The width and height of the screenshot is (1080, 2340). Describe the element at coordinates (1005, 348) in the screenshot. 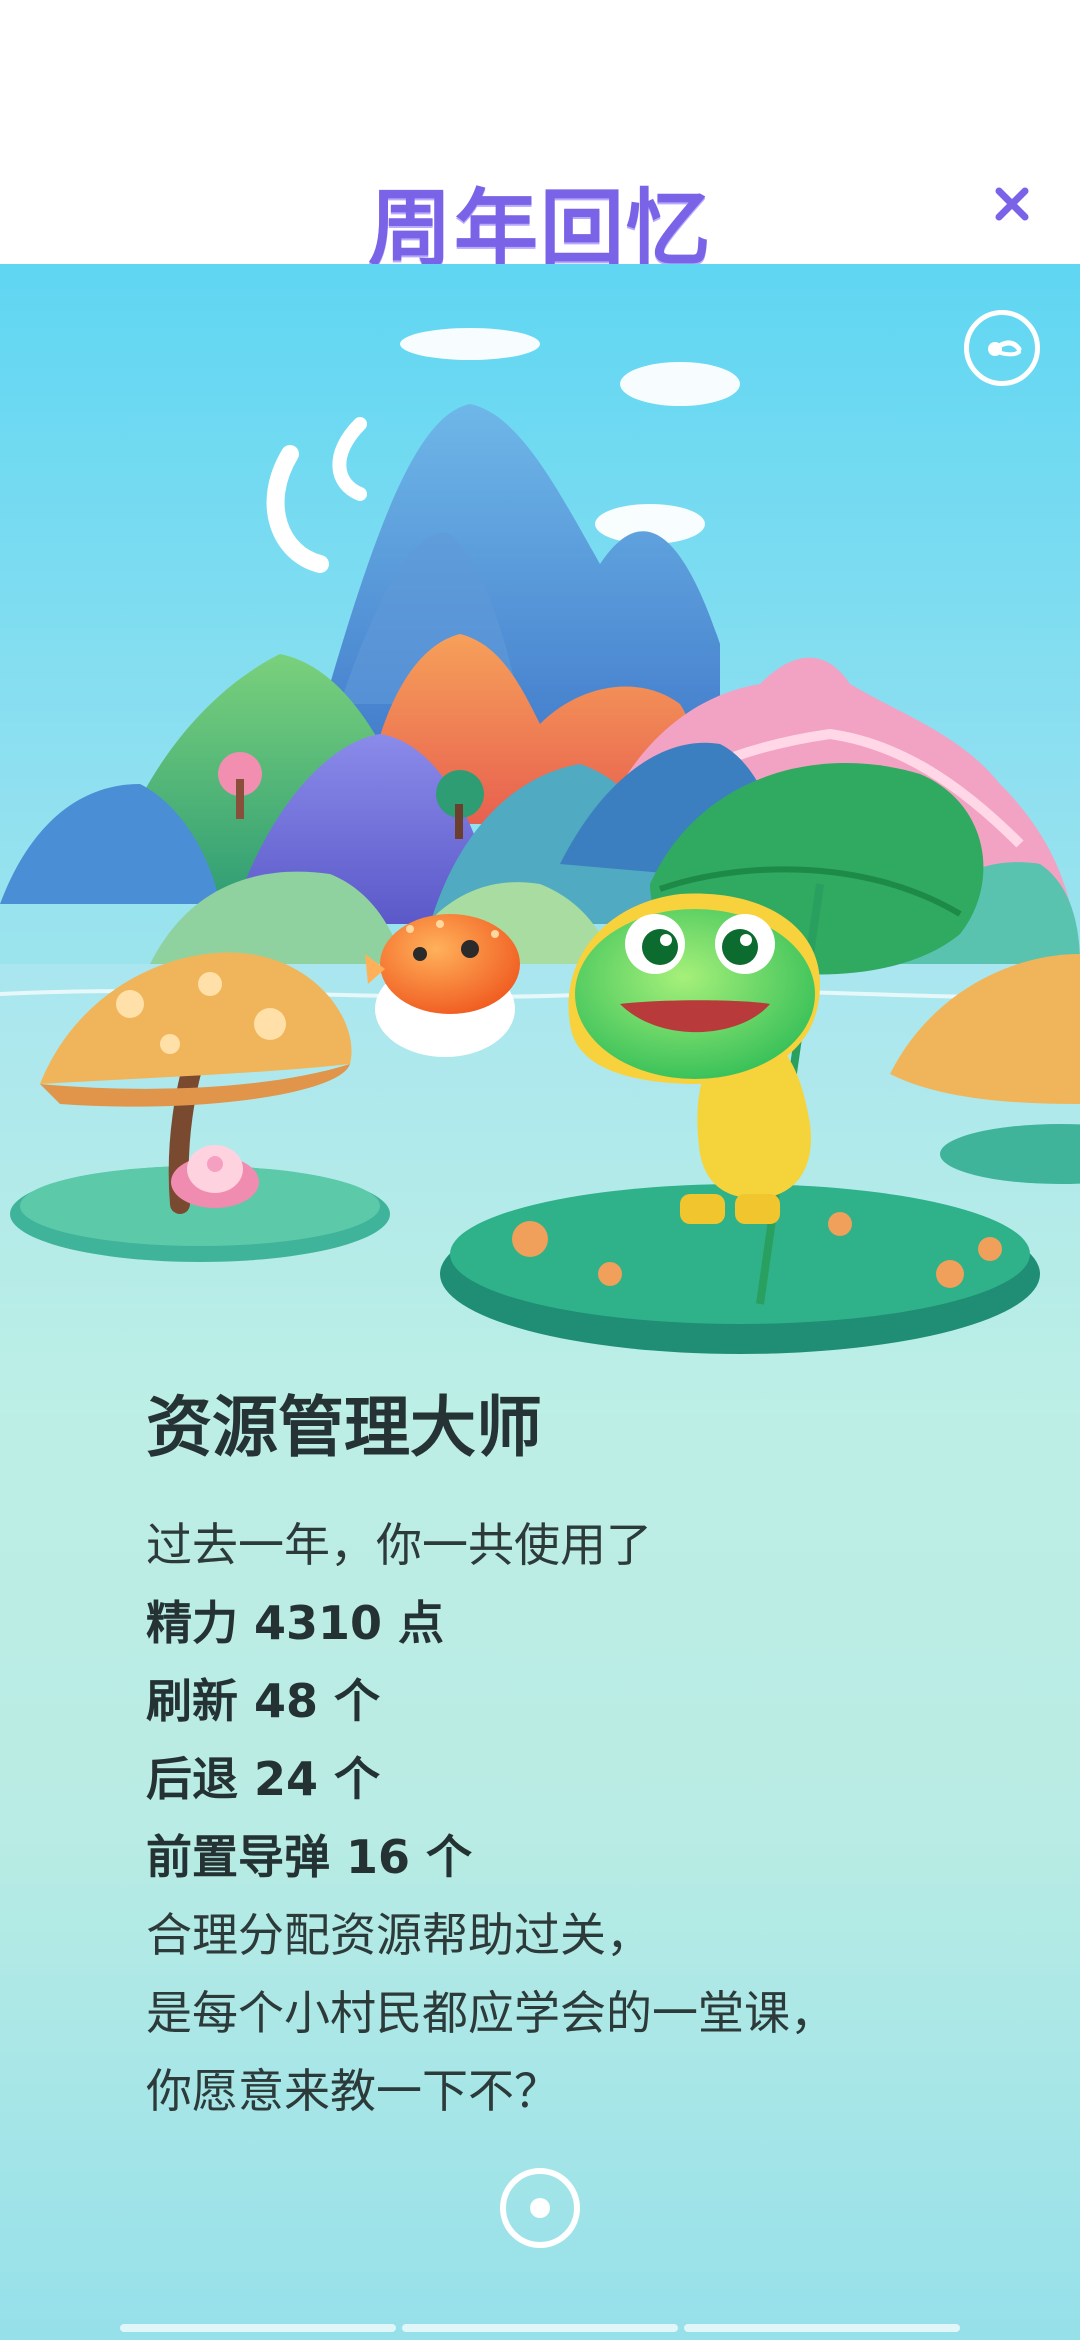

I see `share-icon` at that location.